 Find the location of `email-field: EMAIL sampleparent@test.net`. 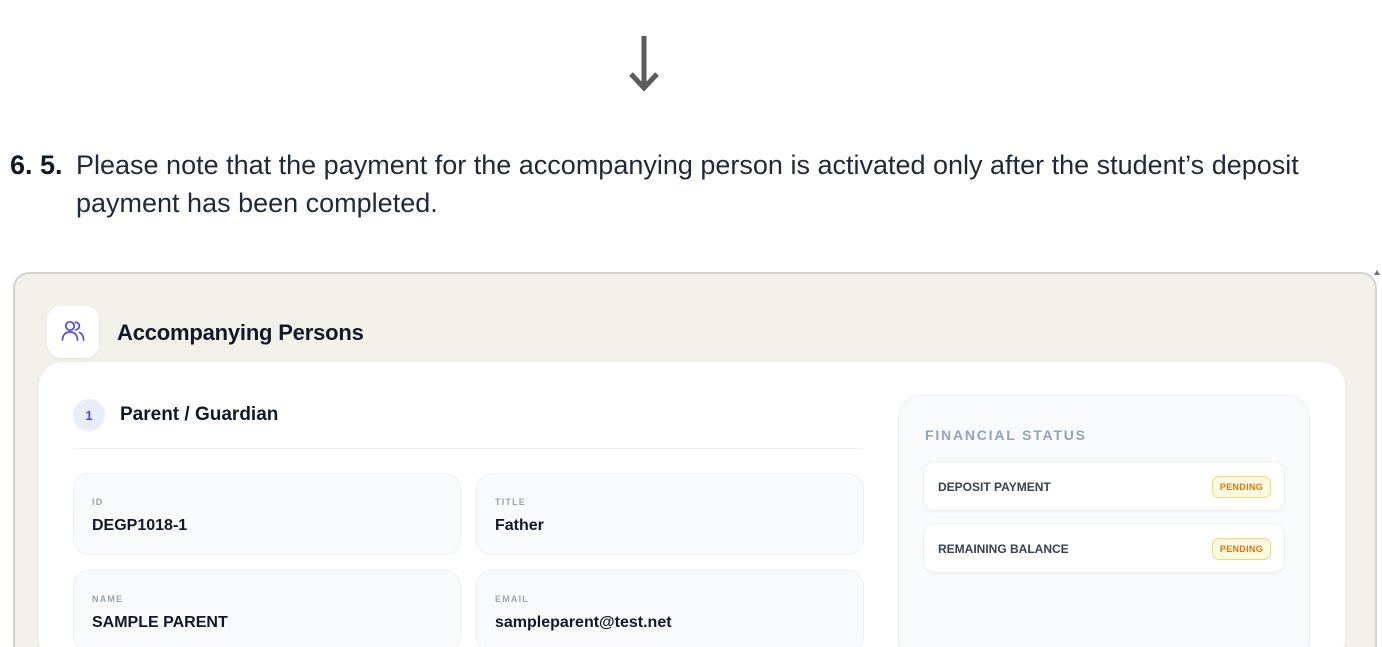

email-field: EMAIL sampleparent@test.net is located at coordinates (670, 608).